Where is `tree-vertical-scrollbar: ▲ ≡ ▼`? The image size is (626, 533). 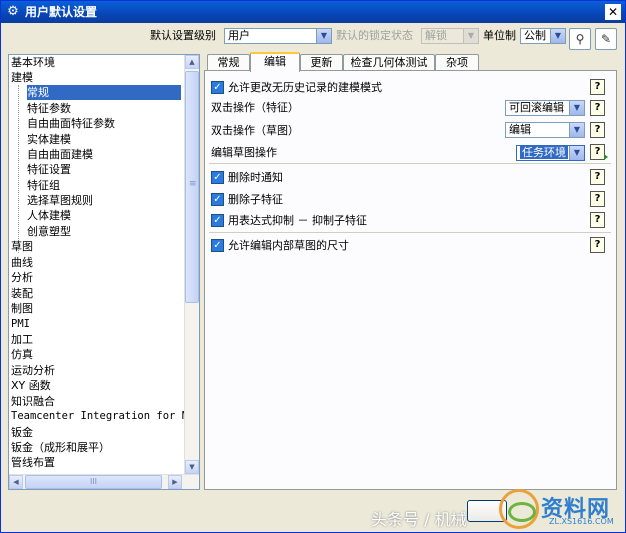 tree-vertical-scrollbar: ▲ ≡ ▼ is located at coordinates (191, 264).